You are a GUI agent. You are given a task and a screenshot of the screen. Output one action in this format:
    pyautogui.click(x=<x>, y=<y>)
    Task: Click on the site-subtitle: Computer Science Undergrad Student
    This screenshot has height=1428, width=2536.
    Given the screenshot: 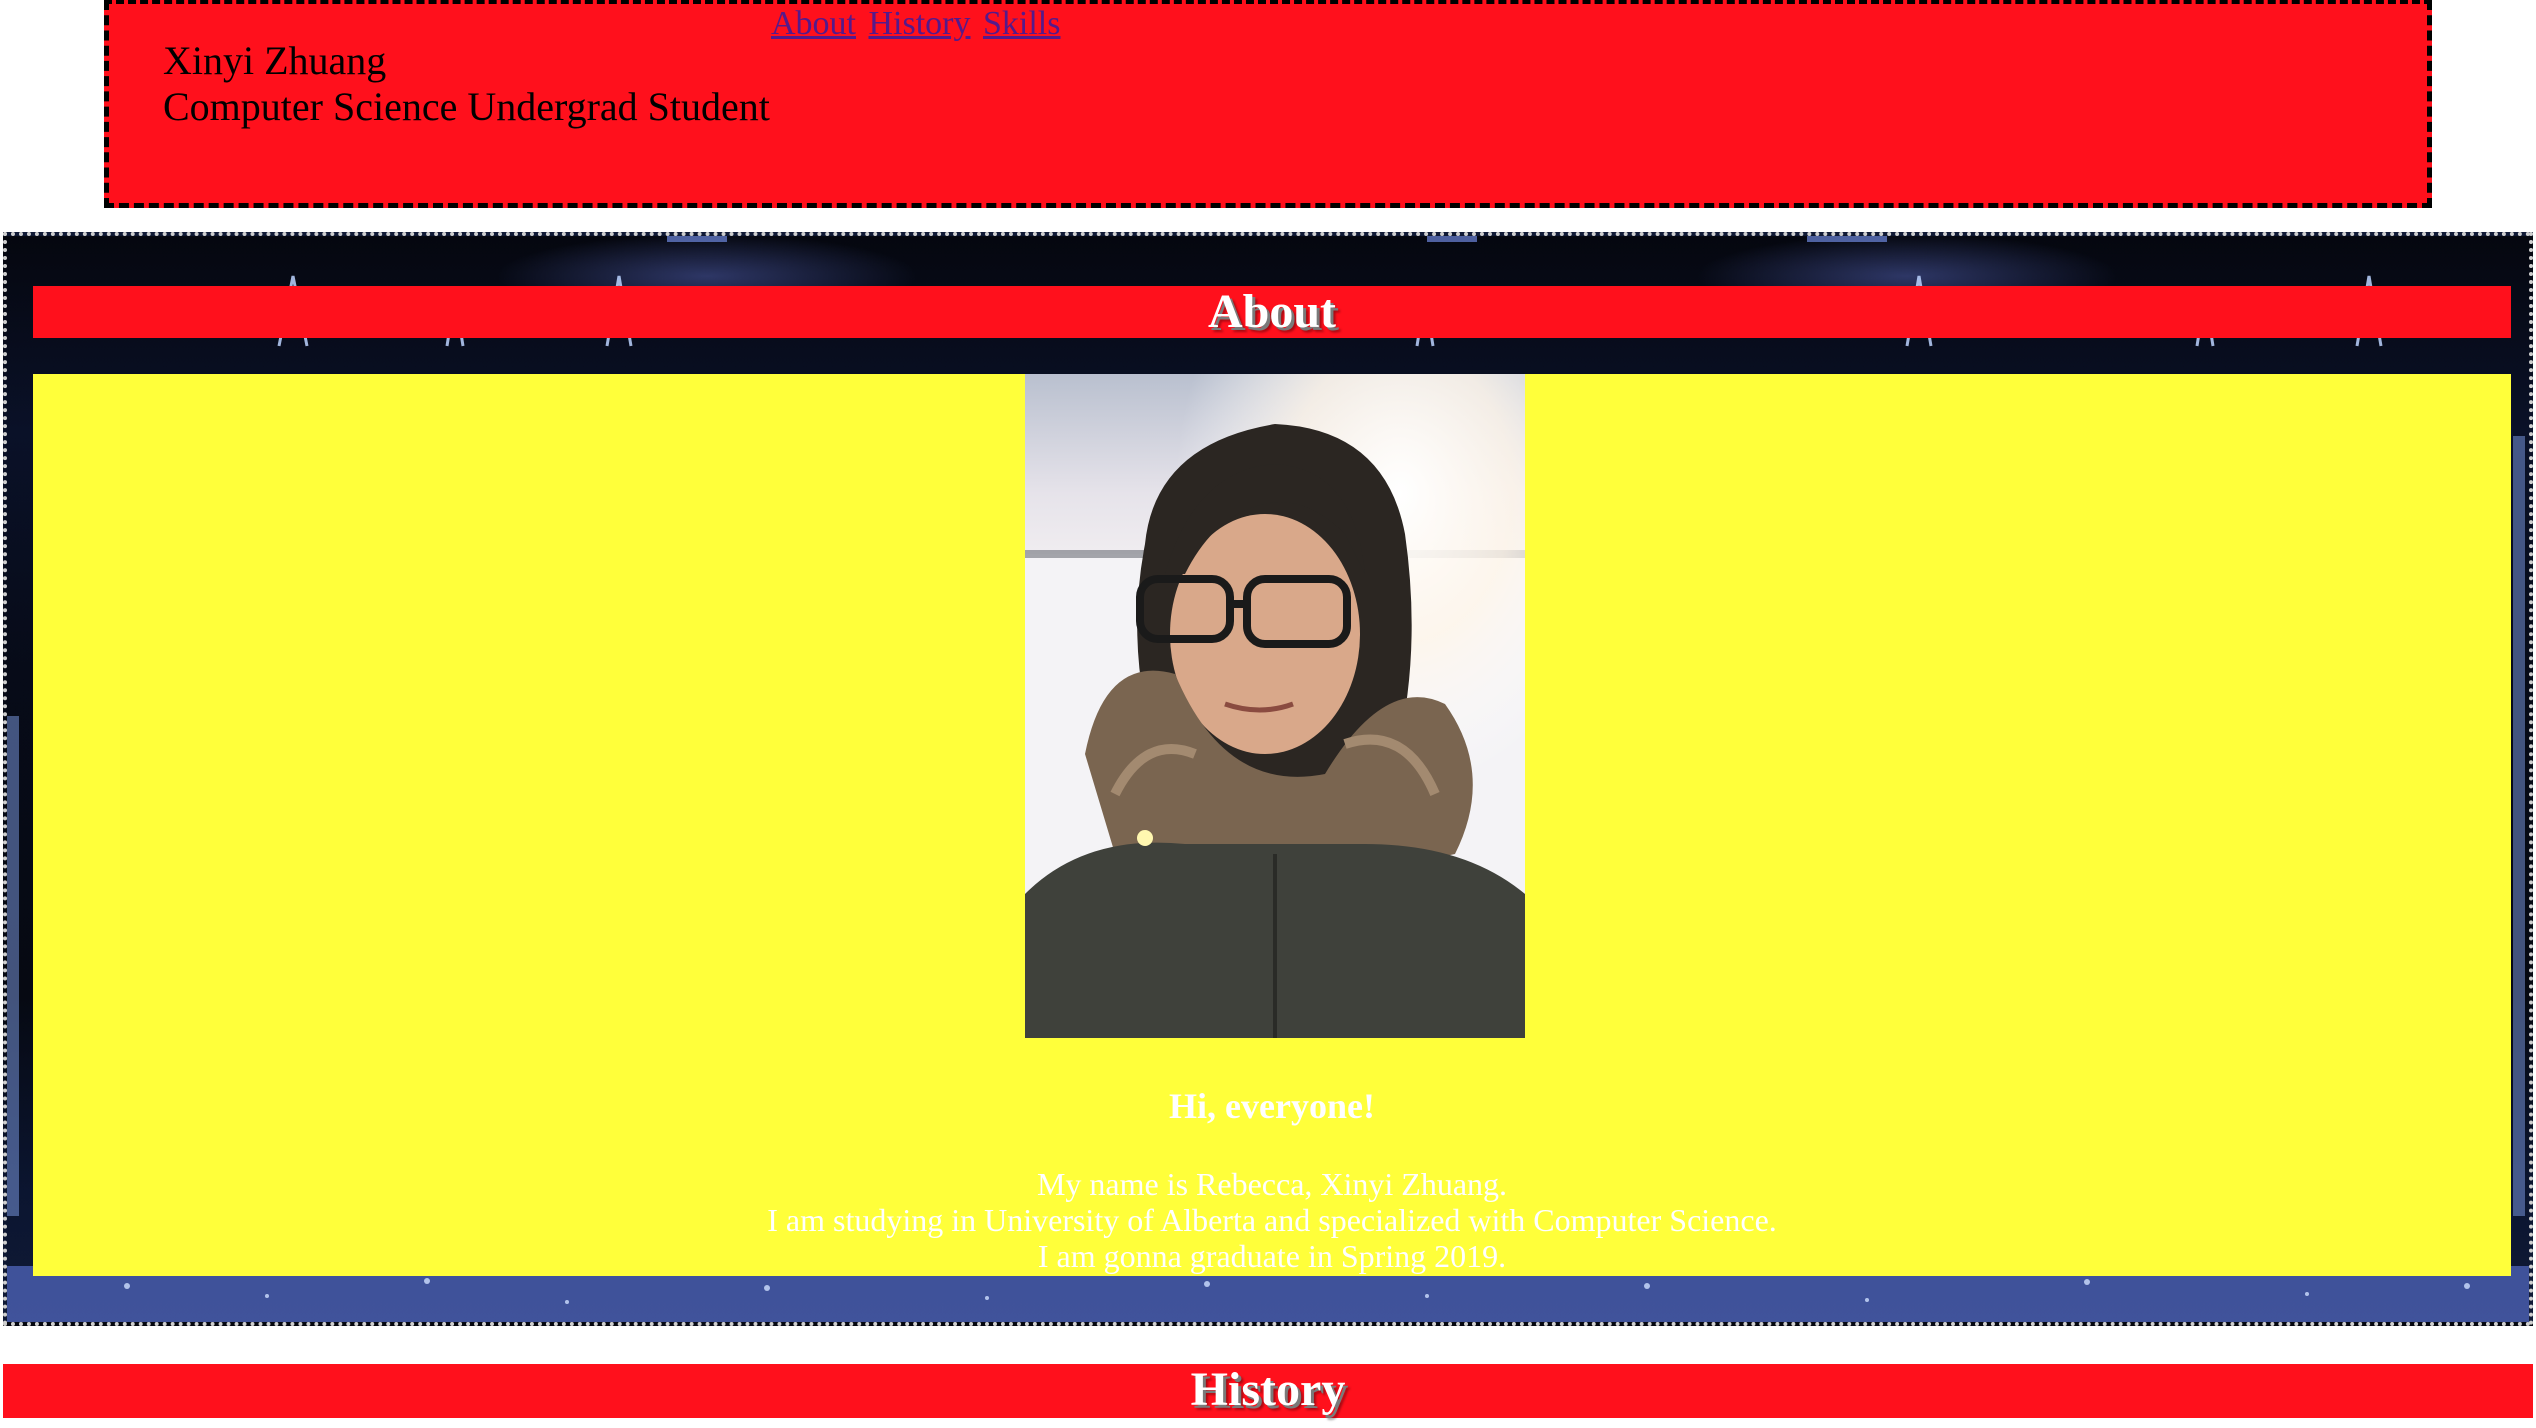 What is the action you would take?
    pyautogui.click(x=466, y=106)
    